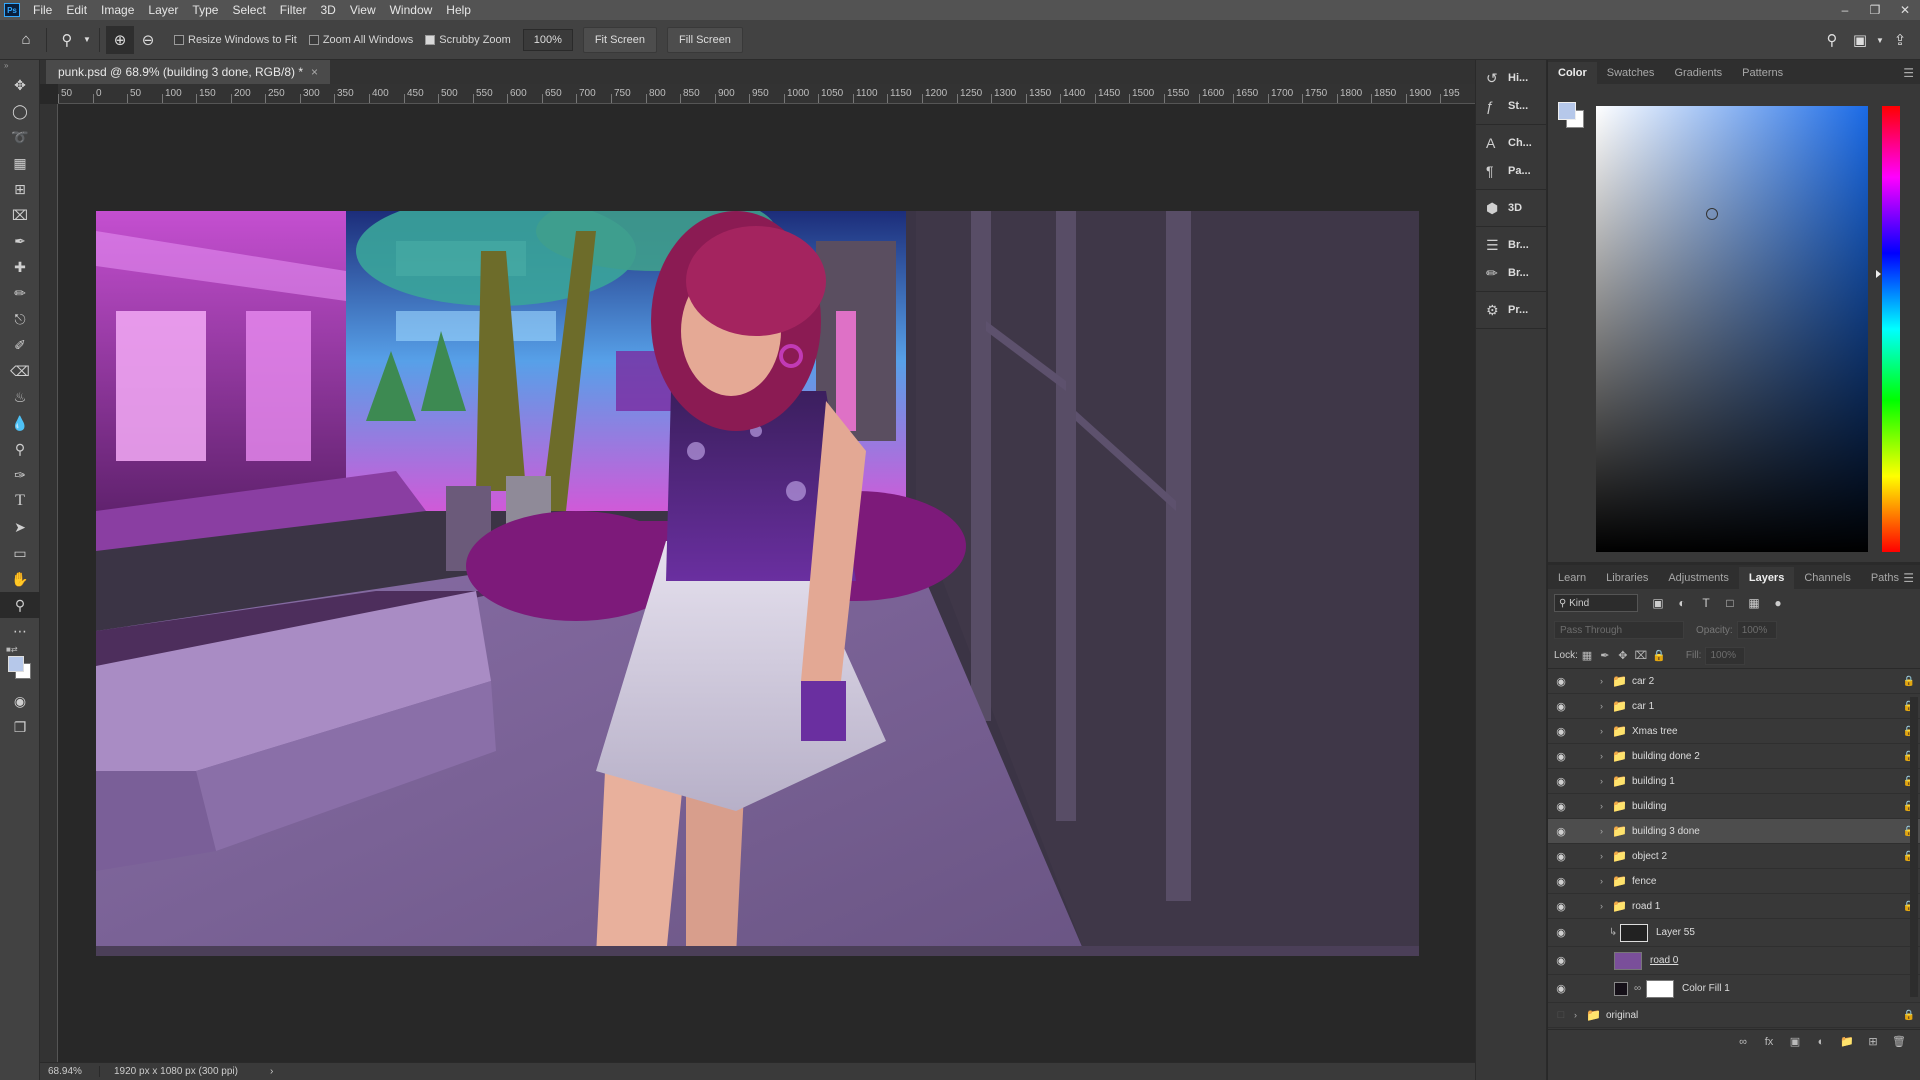  I want to click on layer-mask-thumbnail, so click(1660, 988).